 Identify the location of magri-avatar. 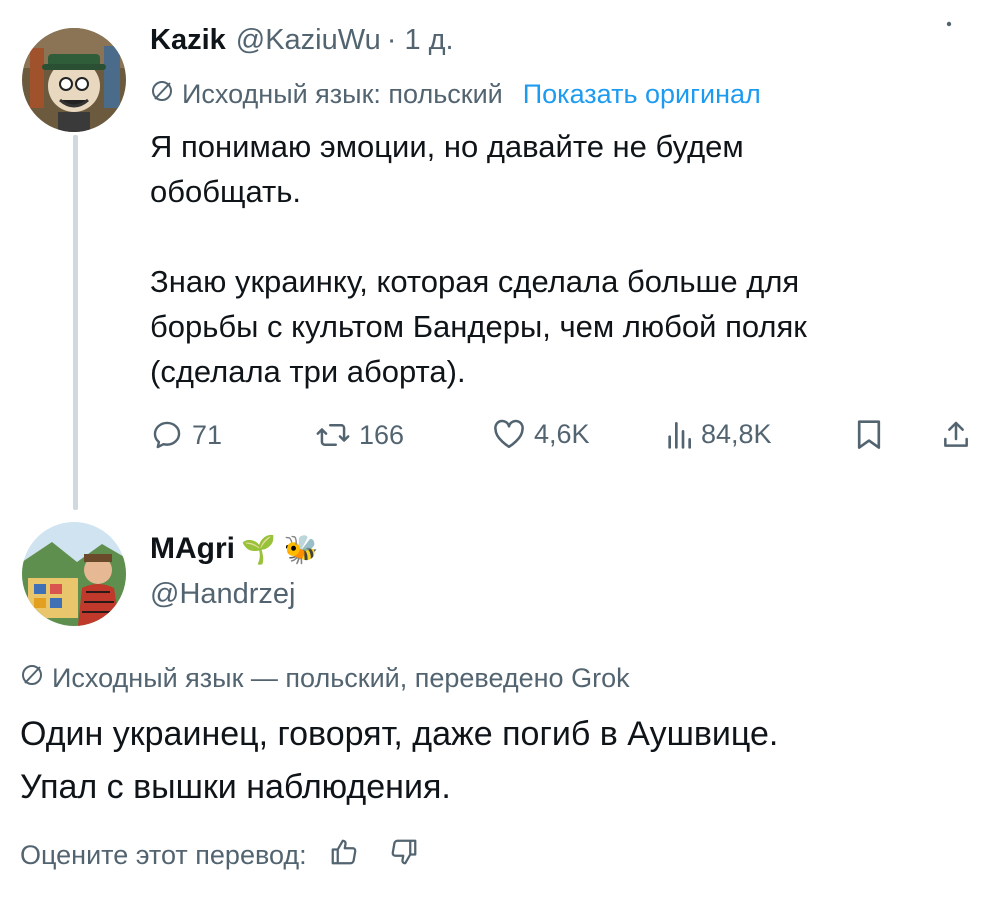
(74, 574).